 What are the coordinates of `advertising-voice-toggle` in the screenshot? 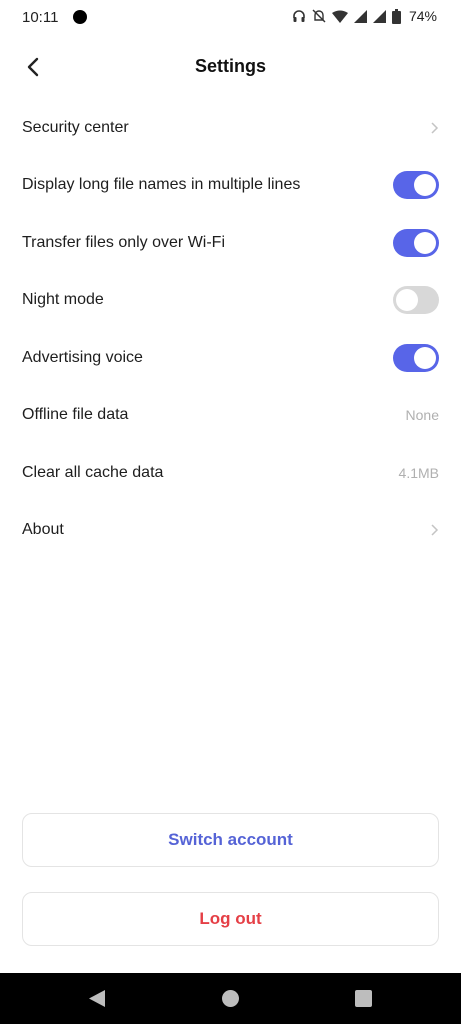 It's located at (416, 357).